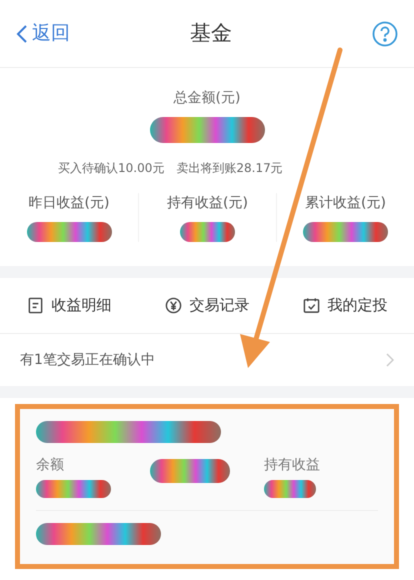  What do you see at coordinates (207, 203) in the screenshot?
I see `stat-label: 持有收益(元)` at bounding box center [207, 203].